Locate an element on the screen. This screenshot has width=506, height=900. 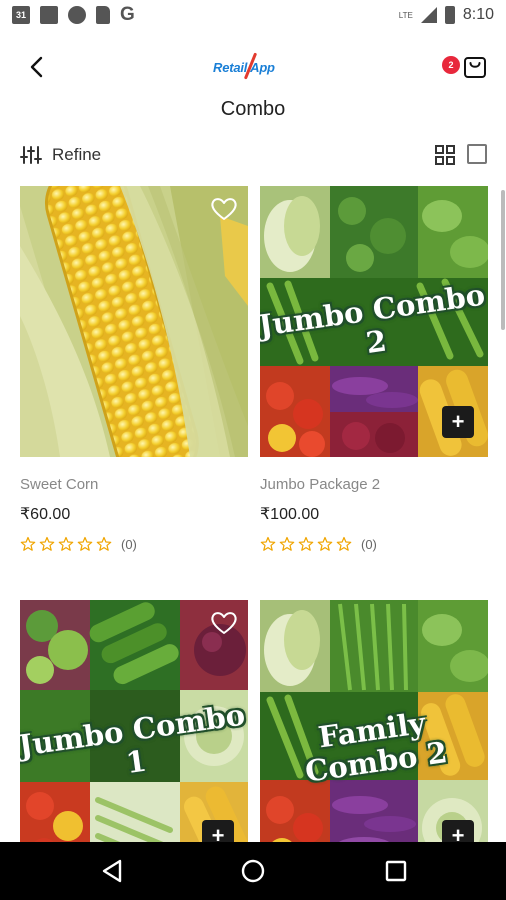
product-image: Jumbo Combo 2 + is located at coordinates (374, 321).